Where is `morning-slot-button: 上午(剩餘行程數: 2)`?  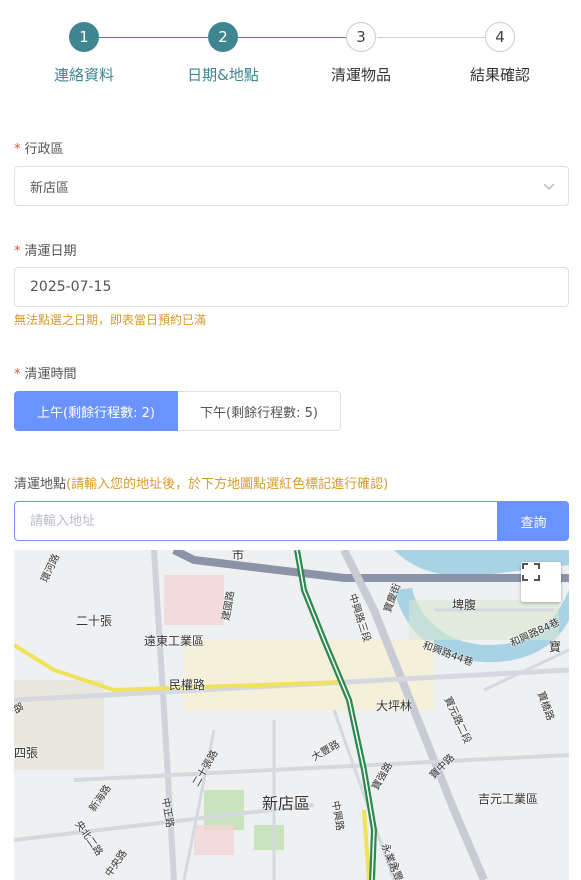 morning-slot-button: 上午(剩餘行程數: 2) is located at coordinates (96, 411).